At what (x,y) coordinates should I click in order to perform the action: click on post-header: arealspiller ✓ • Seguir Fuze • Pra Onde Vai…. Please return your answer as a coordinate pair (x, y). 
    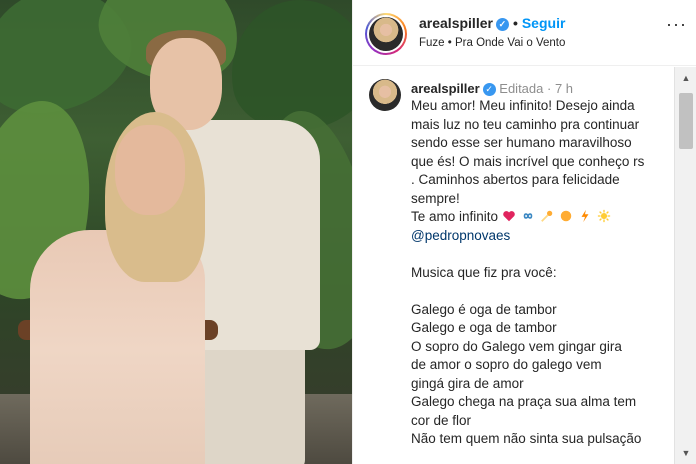
    Looking at the image, I should click on (524, 33).